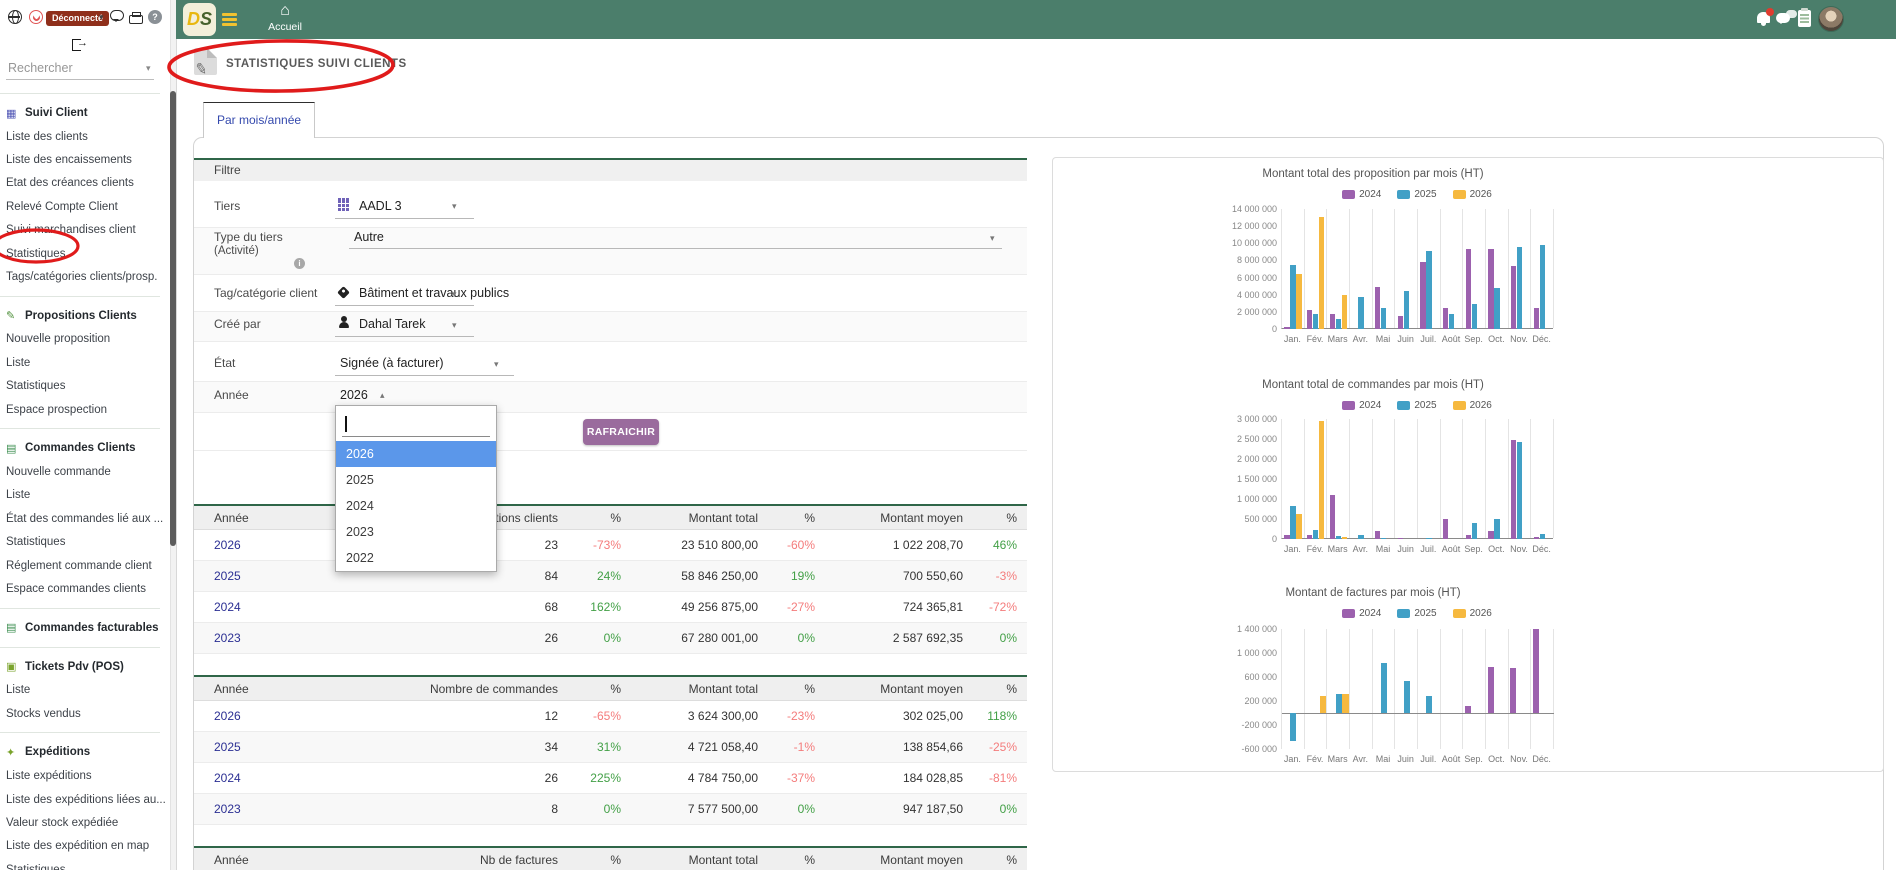  Describe the element at coordinates (1373, 385) in the screenshot. I see `chart-title: Montant total de commandes par mois (HT)` at that location.